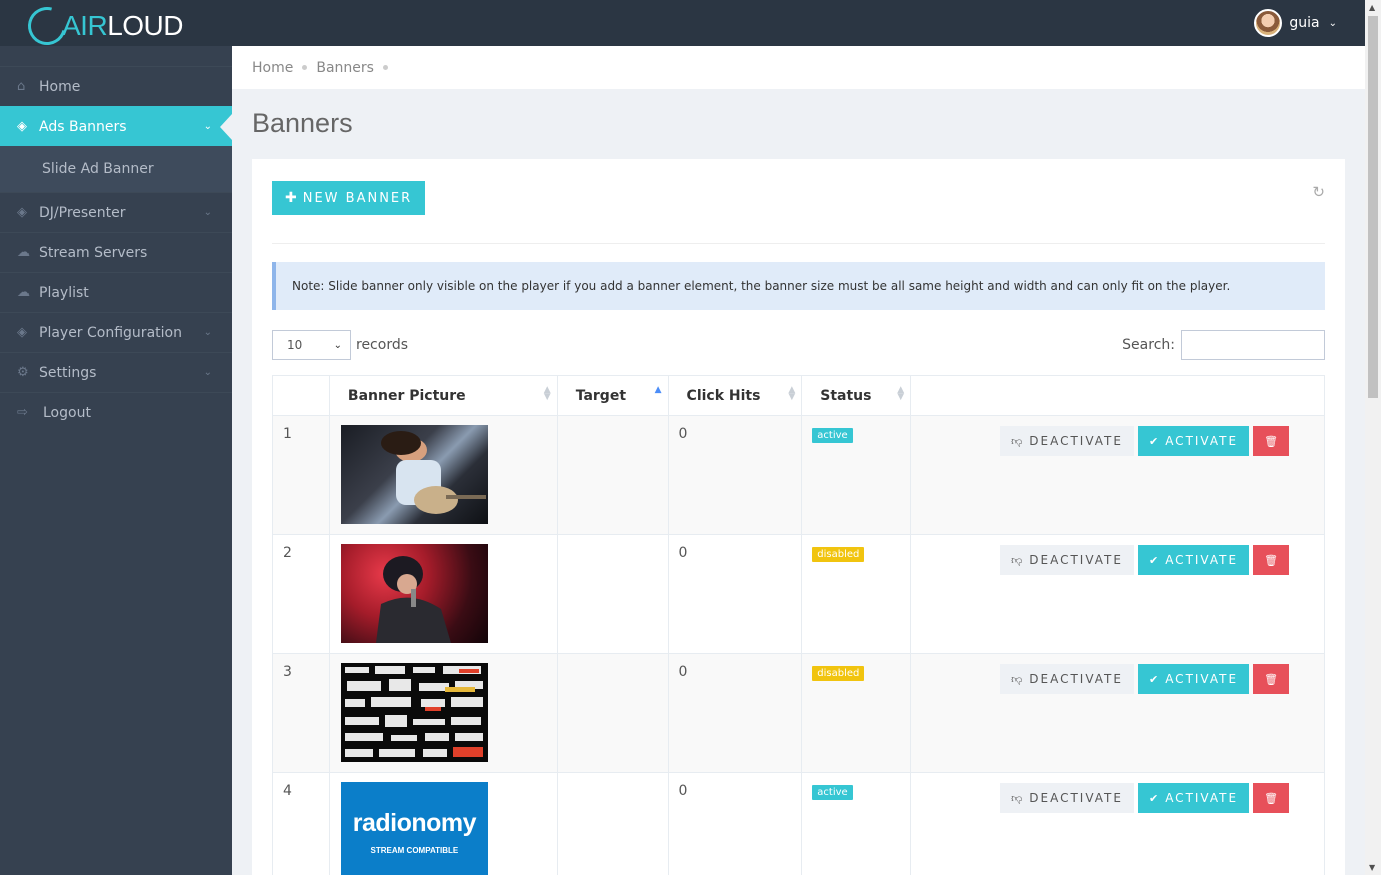 The height and width of the screenshot is (875, 1381). I want to click on column-header-actions, so click(1117, 395).